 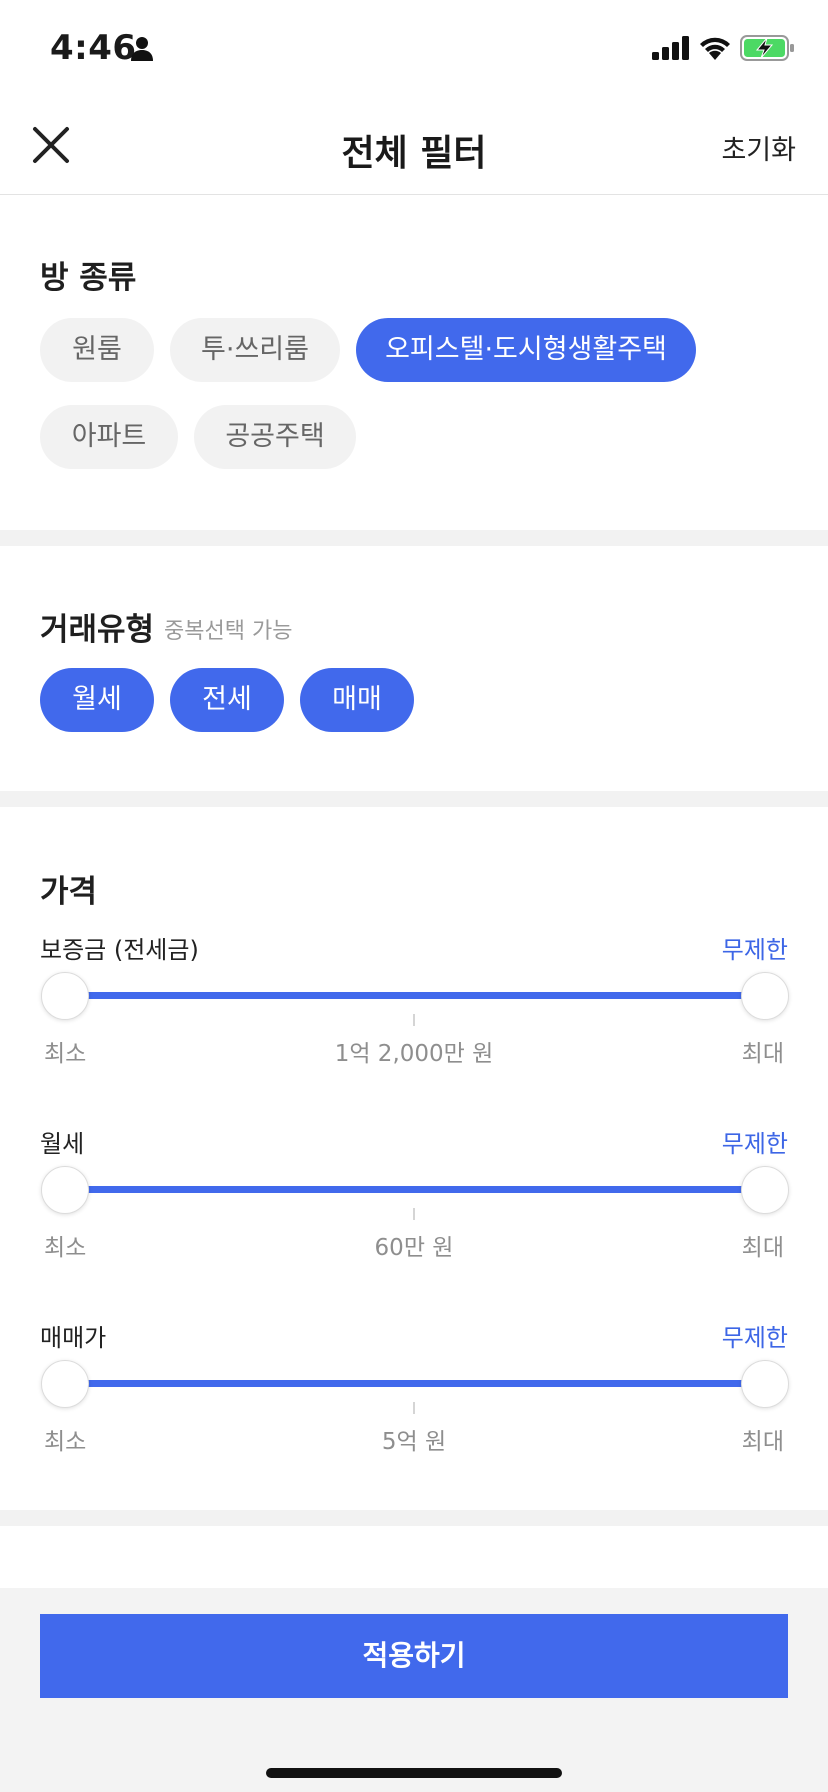 I want to click on page-title: 전체 필터, so click(x=414, y=153).